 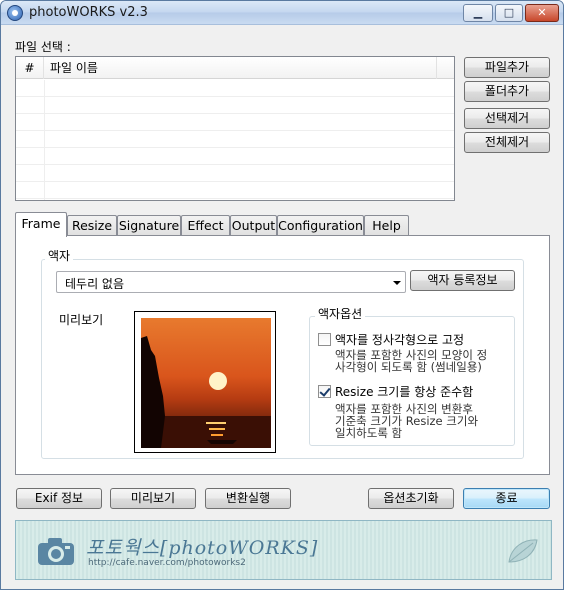 What do you see at coordinates (81, 320) in the screenshot?
I see `preview-label: 미리보기` at bounding box center [81, 320].